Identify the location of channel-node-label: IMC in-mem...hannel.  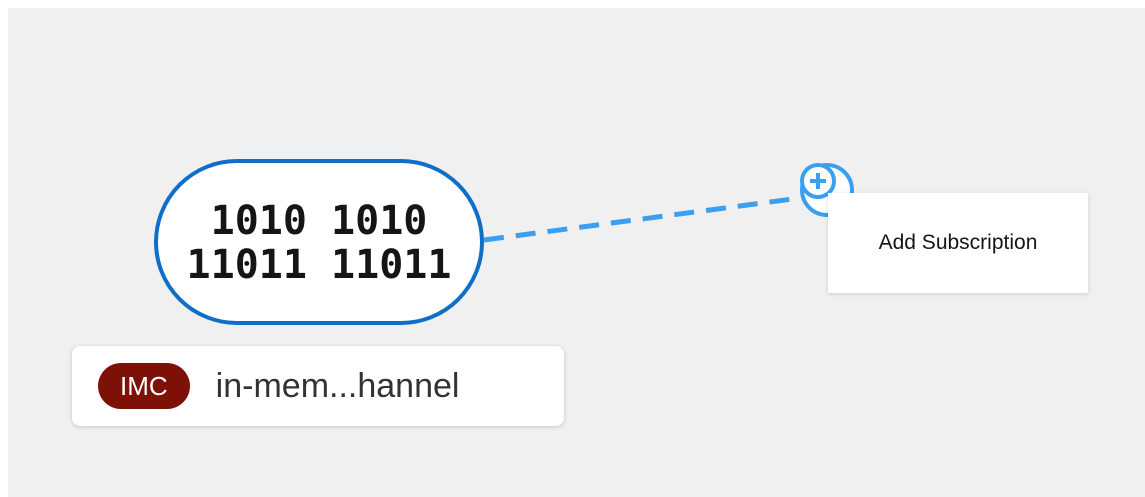
(318, 386).